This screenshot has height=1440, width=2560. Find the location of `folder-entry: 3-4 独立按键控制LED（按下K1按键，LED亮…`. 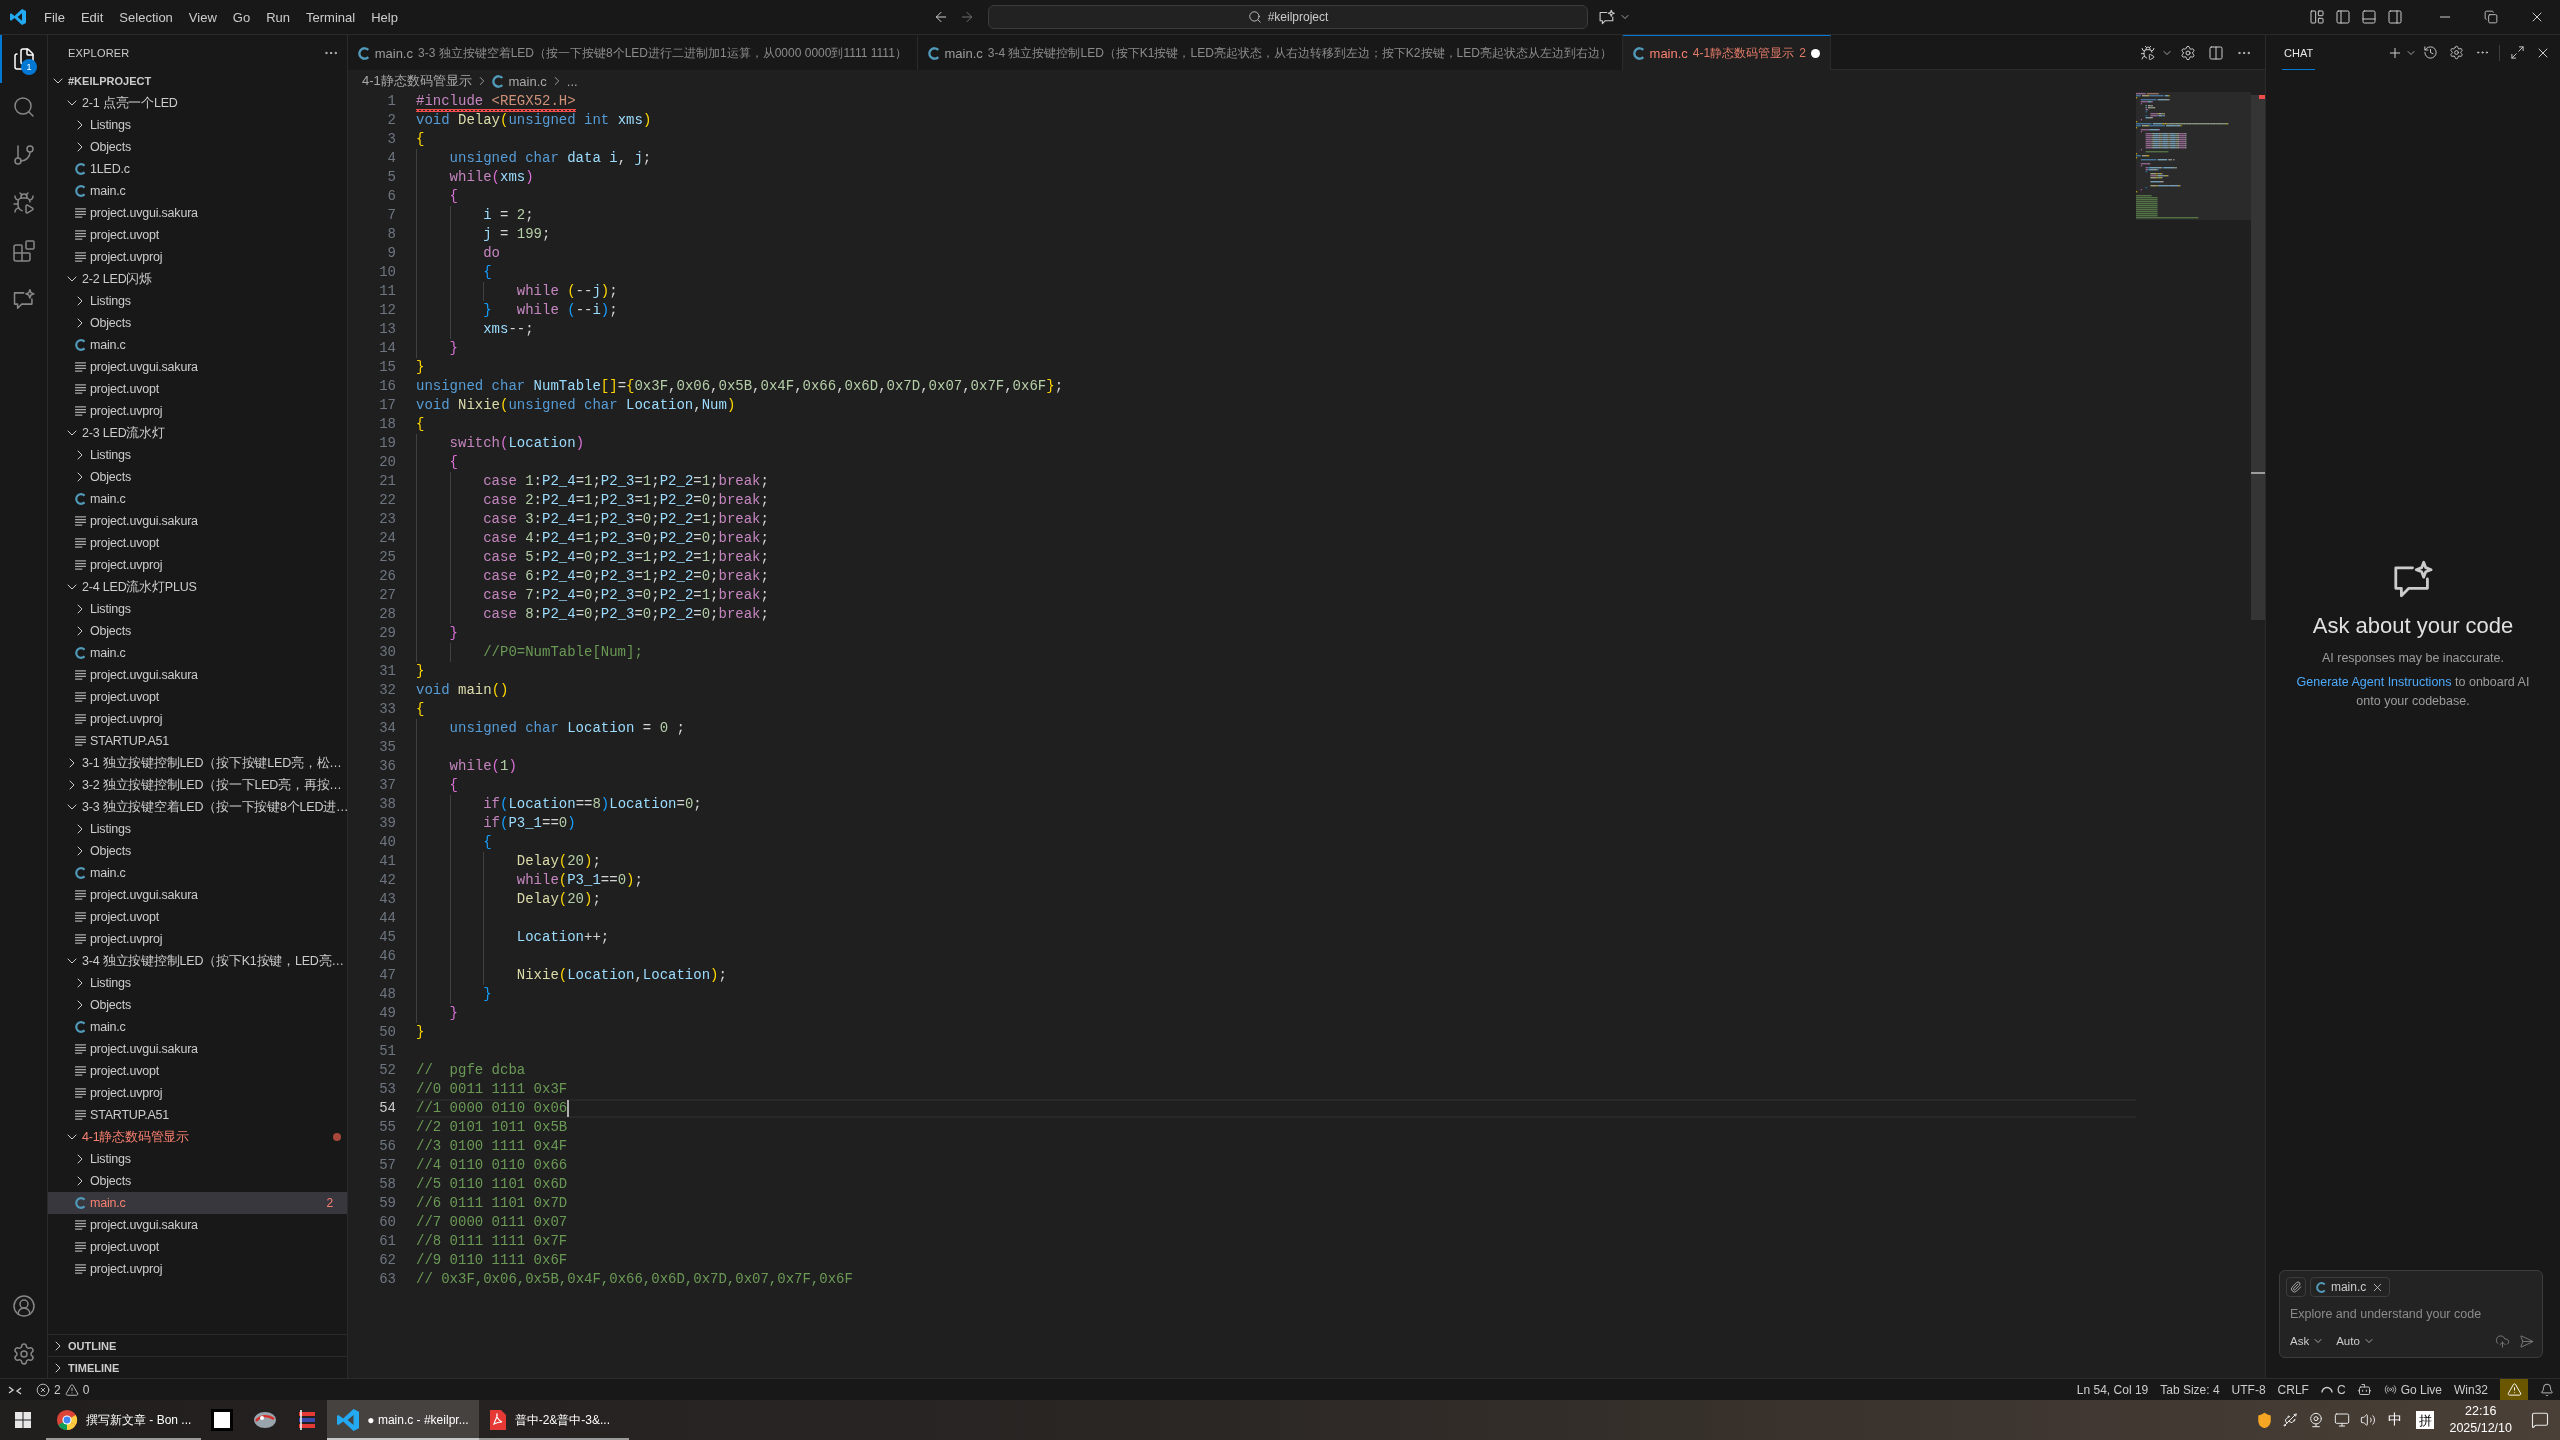

folder-entry: 3-4 独立按键控制LED（按下K1按键，LED亮… is located at coordinates (197, 961).